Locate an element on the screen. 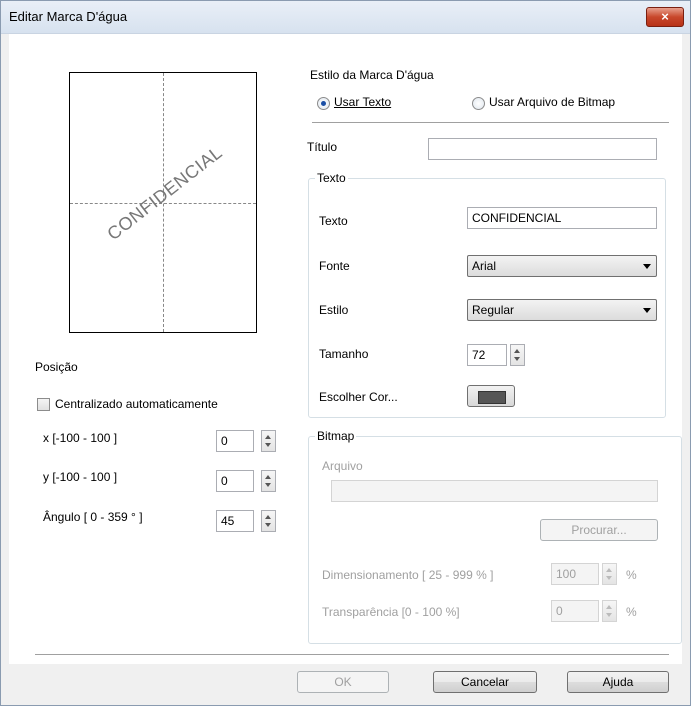  style-label: Estilo is located at coordinates (334, 310).